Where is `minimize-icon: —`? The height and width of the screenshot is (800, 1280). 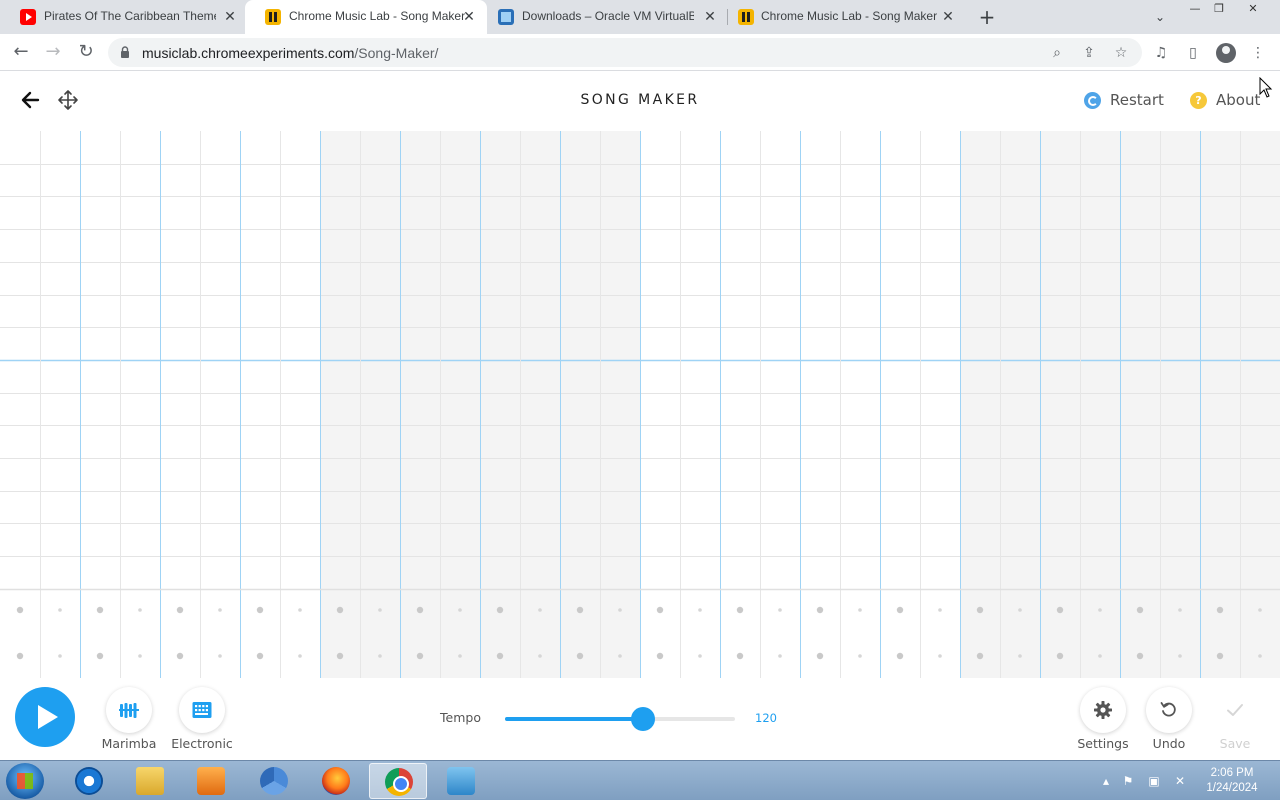
minimize-icon: — is located at coordinates (1195, 9).